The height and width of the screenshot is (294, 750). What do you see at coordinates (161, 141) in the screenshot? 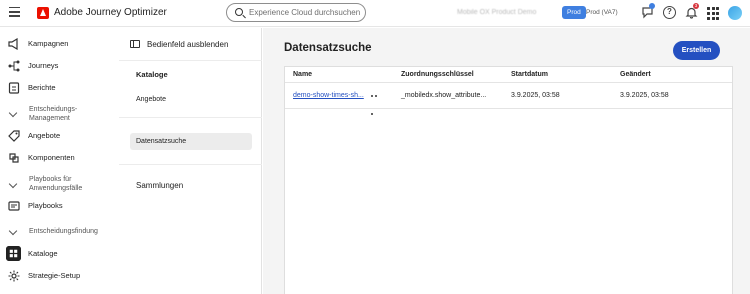
I see `subnav-item-label: Datensatzsuche` at bounding box center [161, 141].